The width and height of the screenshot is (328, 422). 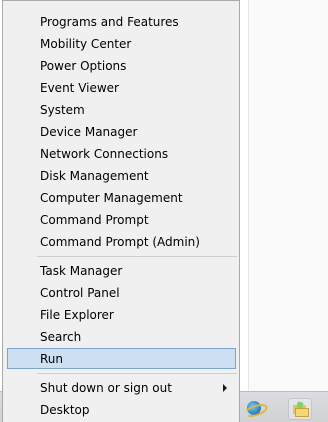 I want to click on menu-item-label: Network Connections, so click(x=104, y=154).